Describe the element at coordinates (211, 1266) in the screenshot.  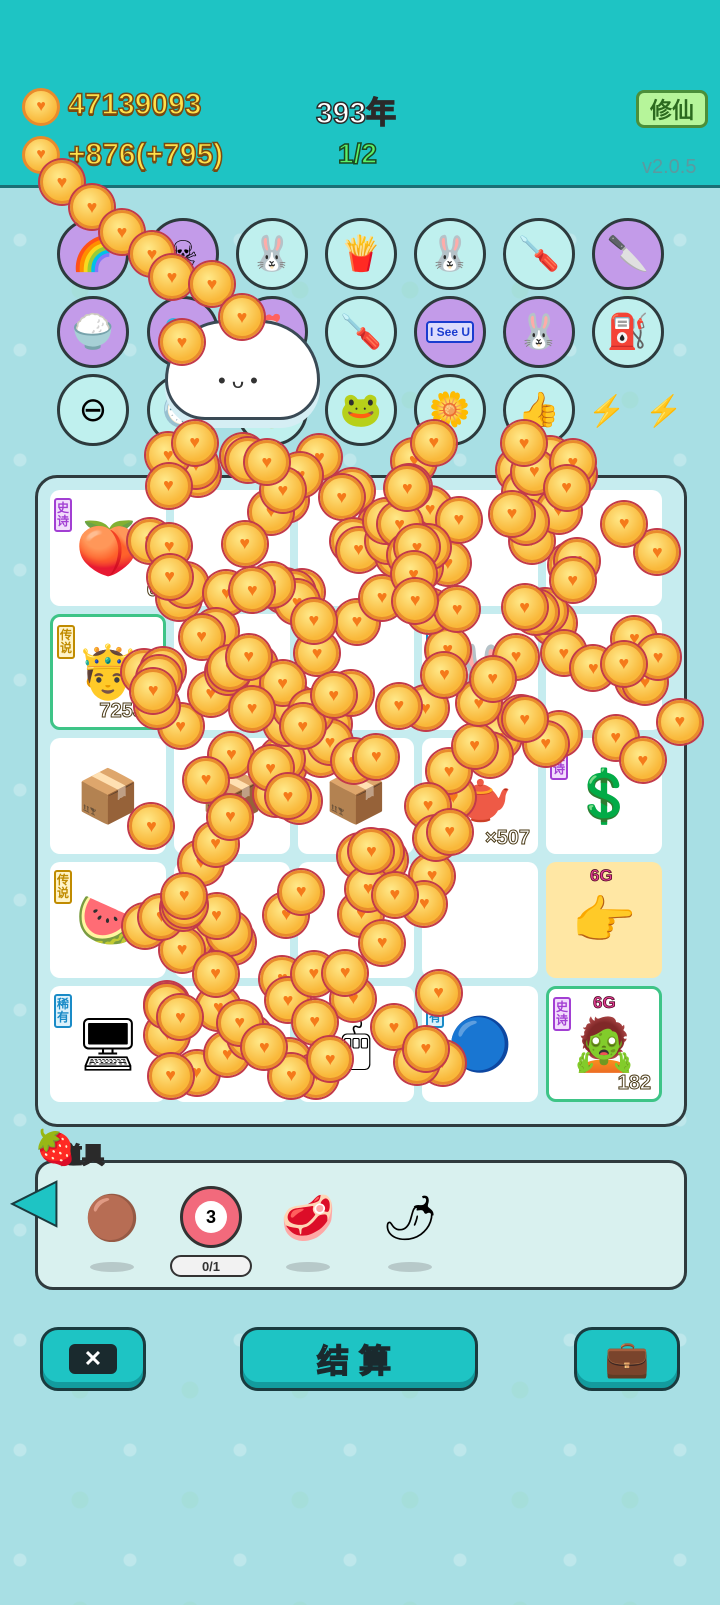
I see `prop-progress: 0/1` at that location.